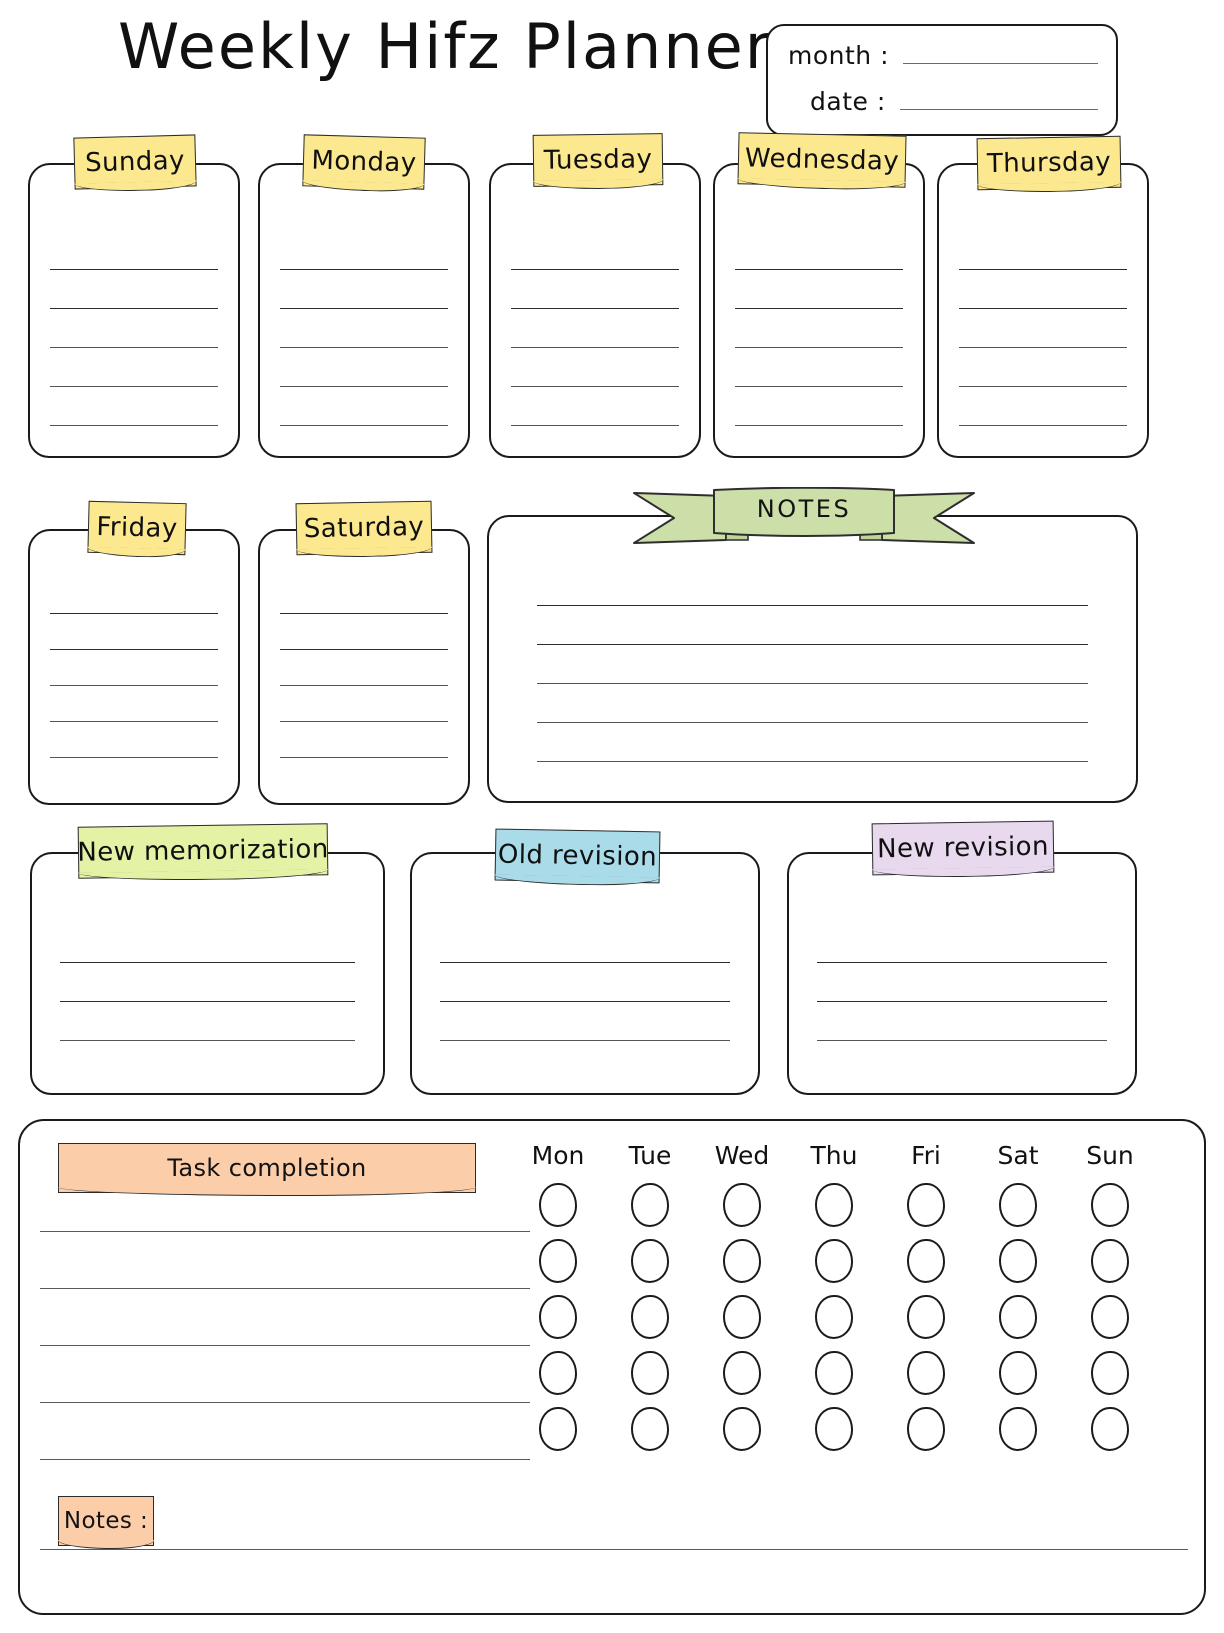  What do you see at coordinates (650, 1373) in the screenshot?
I see `completion-circle-tue-row4` at bounding box center [650, 1373].